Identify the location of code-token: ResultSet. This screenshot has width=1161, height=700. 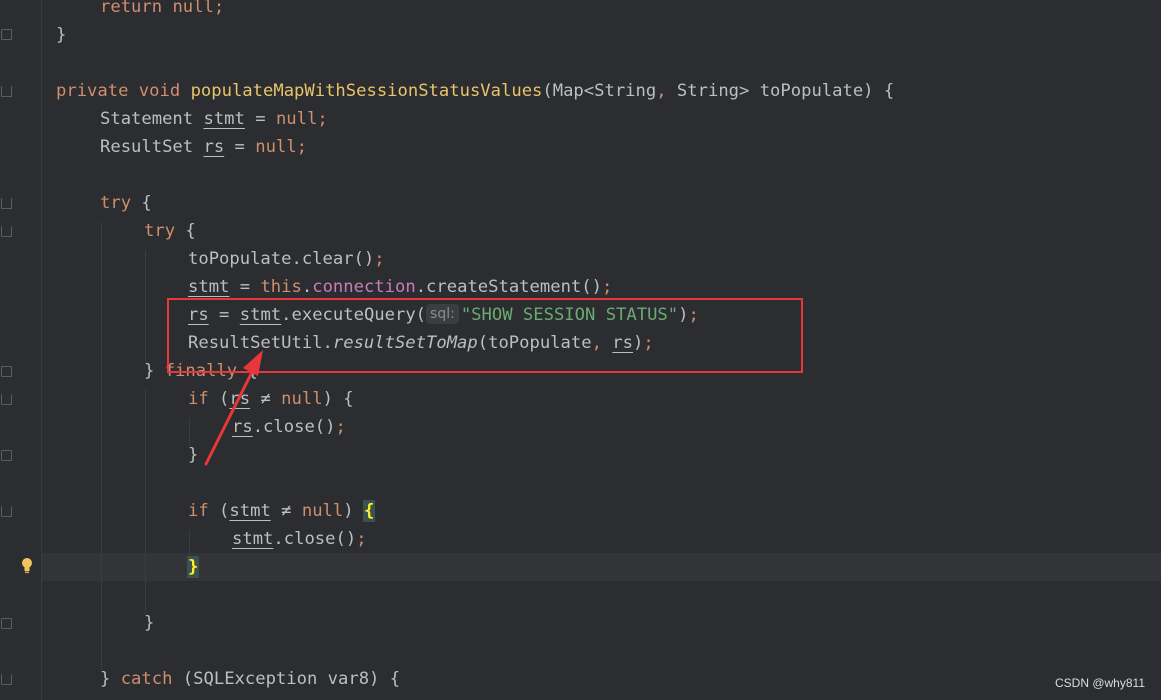
(152, 147).